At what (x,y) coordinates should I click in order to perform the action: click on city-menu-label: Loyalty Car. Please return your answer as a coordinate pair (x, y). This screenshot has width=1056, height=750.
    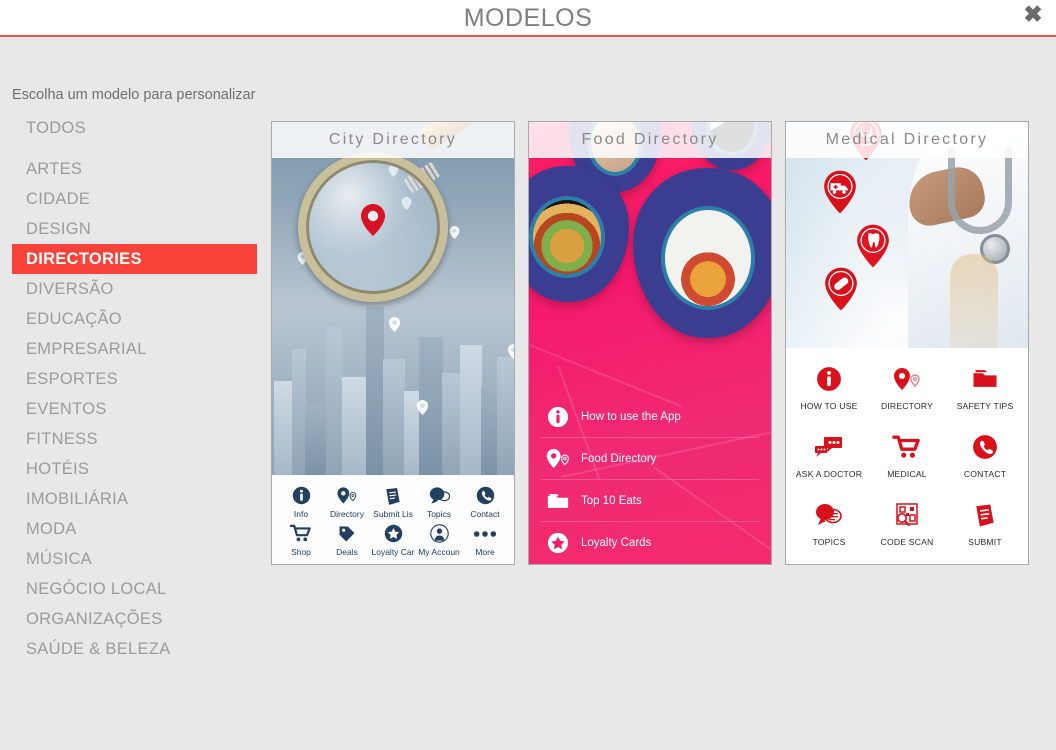
    Looking at the image, I should click on (393, 552).